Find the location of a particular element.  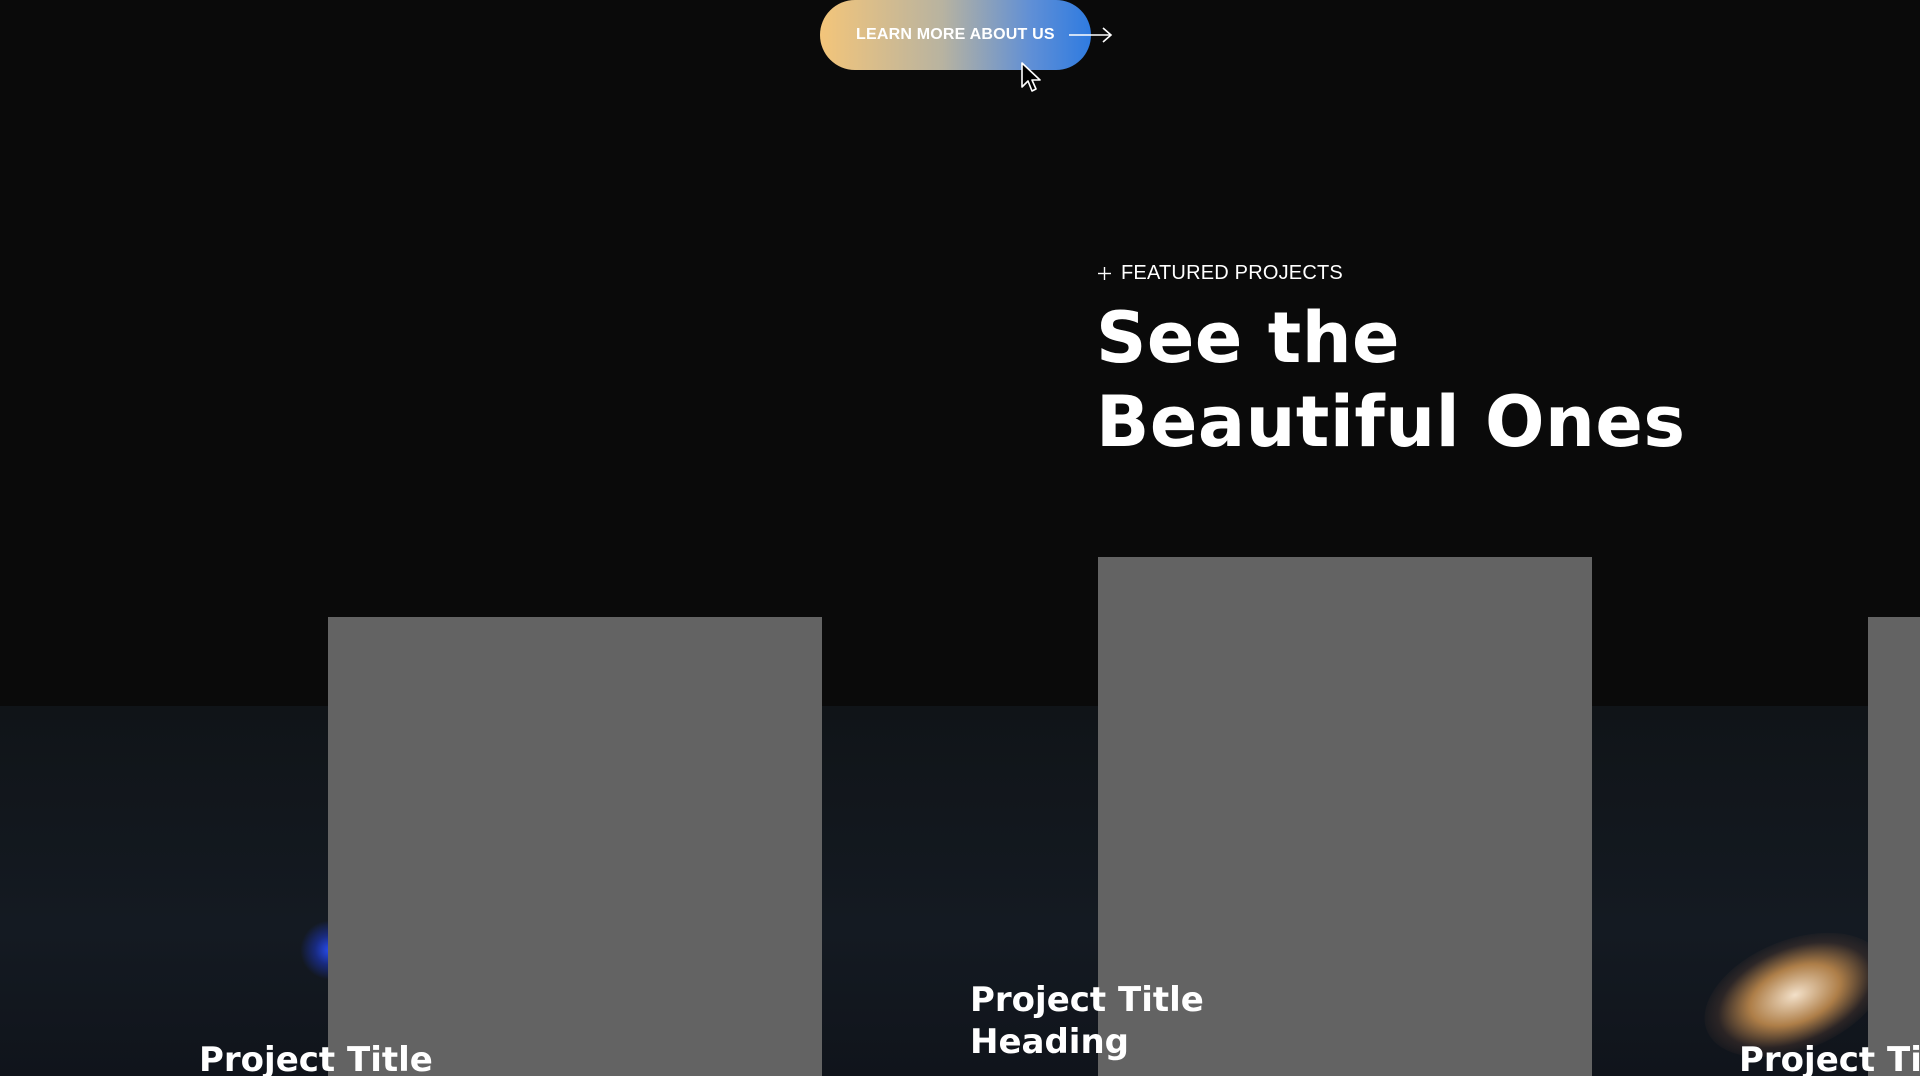

project-title-2: Project Title Heading is located at coordinates (1087, 1021).